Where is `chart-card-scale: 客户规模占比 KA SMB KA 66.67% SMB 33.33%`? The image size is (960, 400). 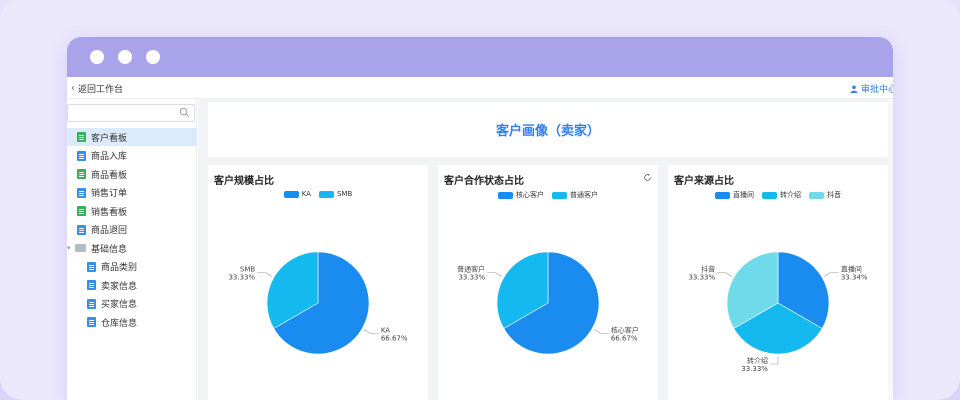
chart-card-scale: 客户规模占比 KA SMB KA 66.67% SMB 33.33% is located at coordinates (318, 282).